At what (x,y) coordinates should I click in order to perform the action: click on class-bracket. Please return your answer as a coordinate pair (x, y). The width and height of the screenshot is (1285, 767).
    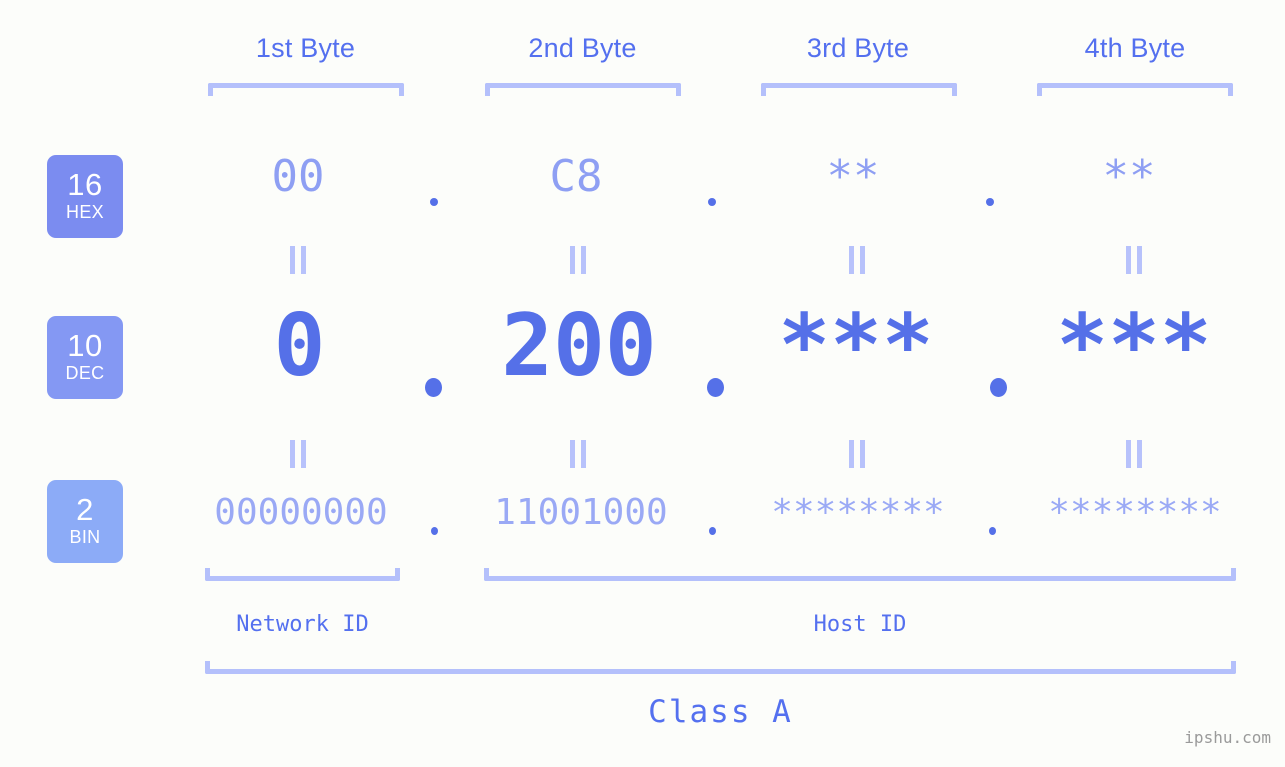
    Looking at the image, I should click on (720, 667).